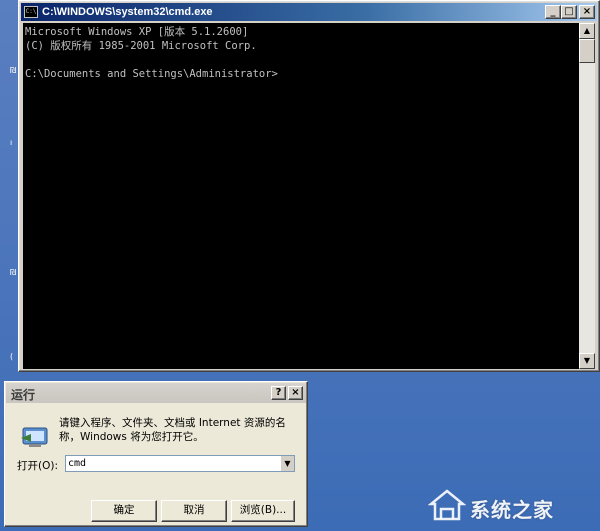 This screenshot has width=600, height=531. What do you see at coordinates (173, 463) in the screenshot?
I see `open-input` at bounding box center [173, 463].